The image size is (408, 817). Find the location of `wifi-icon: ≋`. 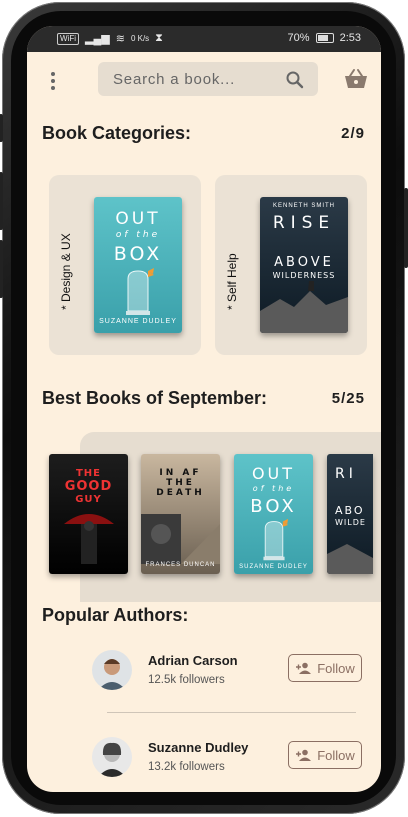

wifi-icon: ≋ is located at coordinates (120, 39).